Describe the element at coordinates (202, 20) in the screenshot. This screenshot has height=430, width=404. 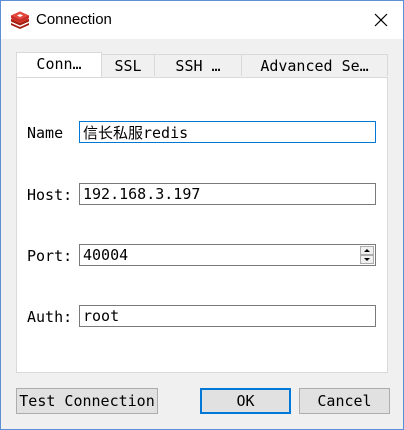
I see `title-bar: Connection` at that location.